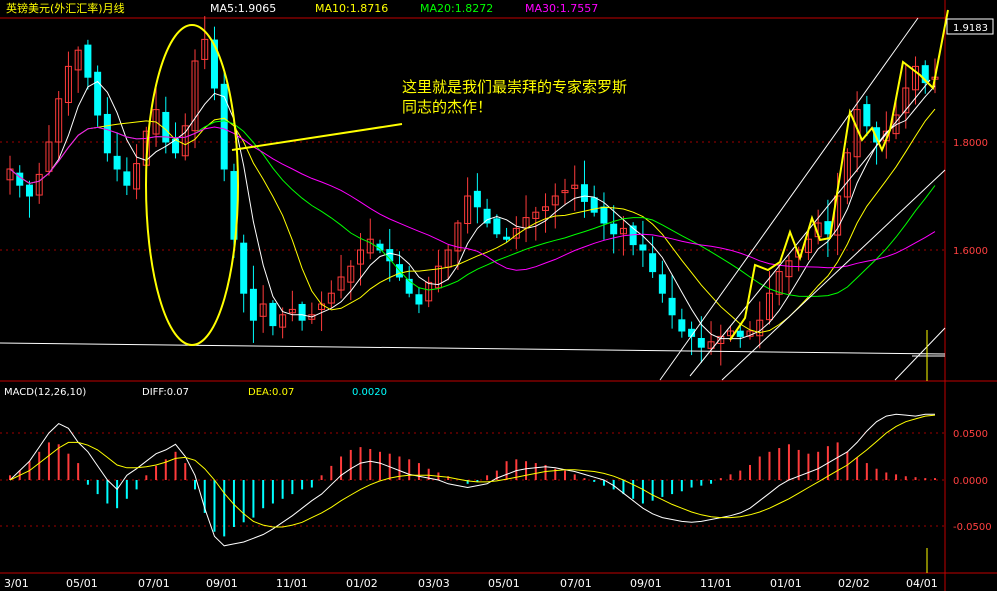 The height and width of the screenshot is (591, 997). I want to click on macd-y-tick-label: 0.0500, so click(970, 434).